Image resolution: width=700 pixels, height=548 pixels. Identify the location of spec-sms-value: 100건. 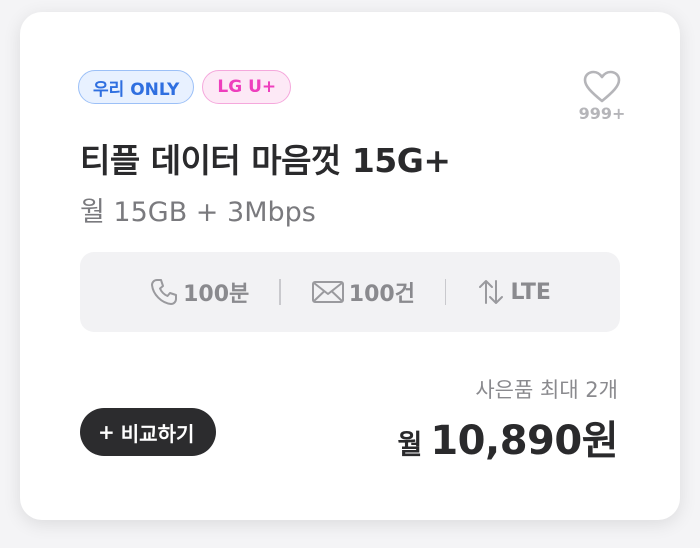
(381, 294).